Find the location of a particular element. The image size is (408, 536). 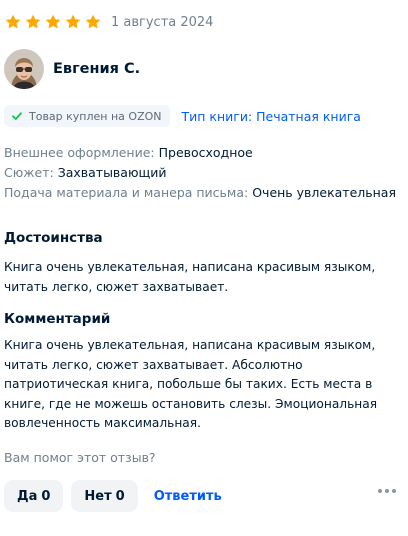

purchase-badge-label: Товар куплен на OZON is located at coordinates (95, 116).